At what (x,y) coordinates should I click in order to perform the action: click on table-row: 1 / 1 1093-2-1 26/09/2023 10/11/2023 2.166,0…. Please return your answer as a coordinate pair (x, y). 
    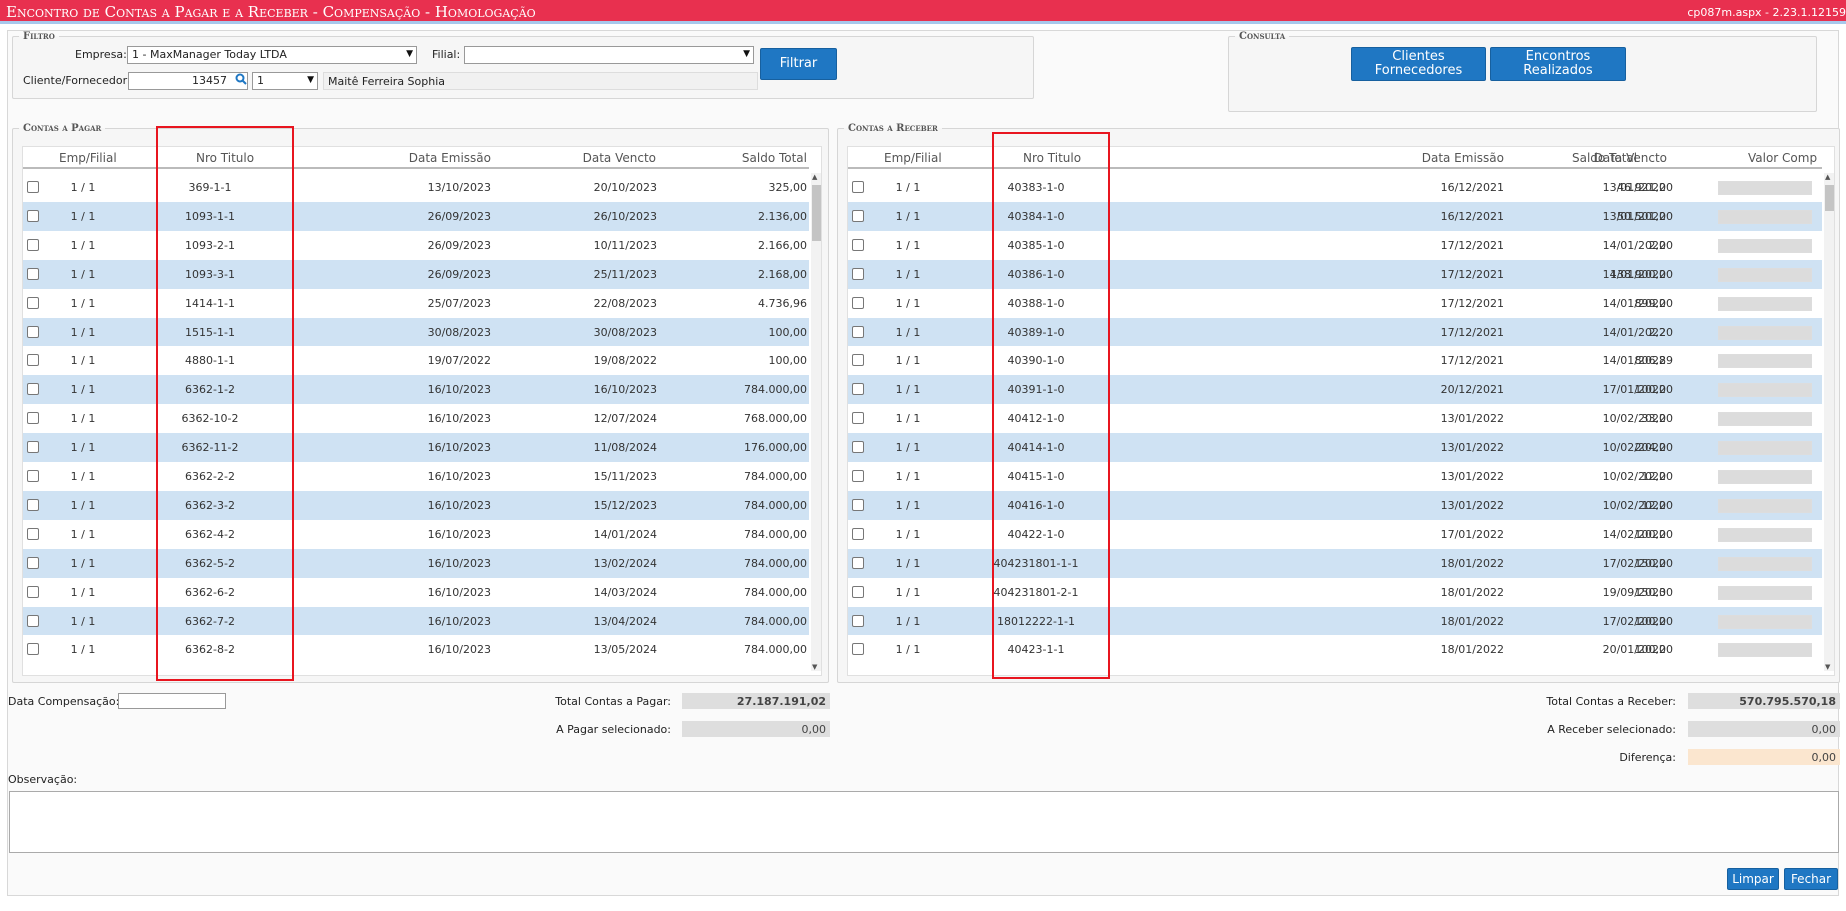
    Looking at the image, I should click on (416, 245).